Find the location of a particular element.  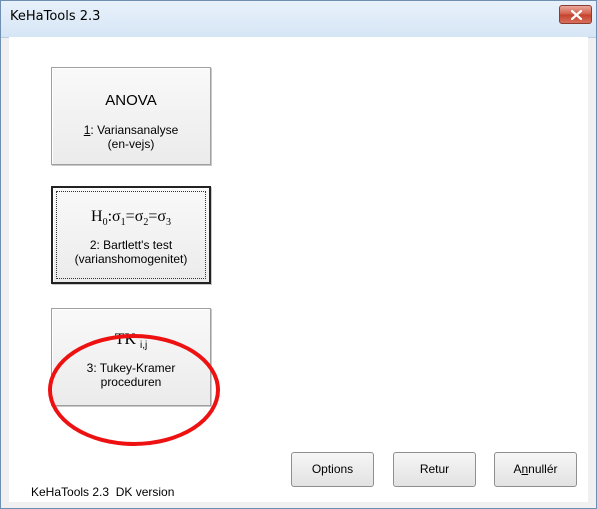

bartlett-label-line1: 2: Bartlett's test is located at coordinates (131, 245).